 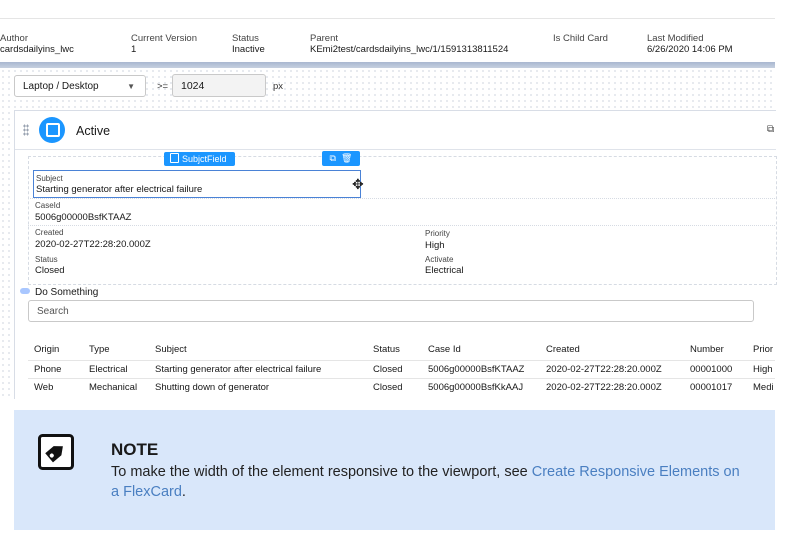 I want to click on table-cell: 5006g00000BsfKkAAJ, so click(x=476, y=387).